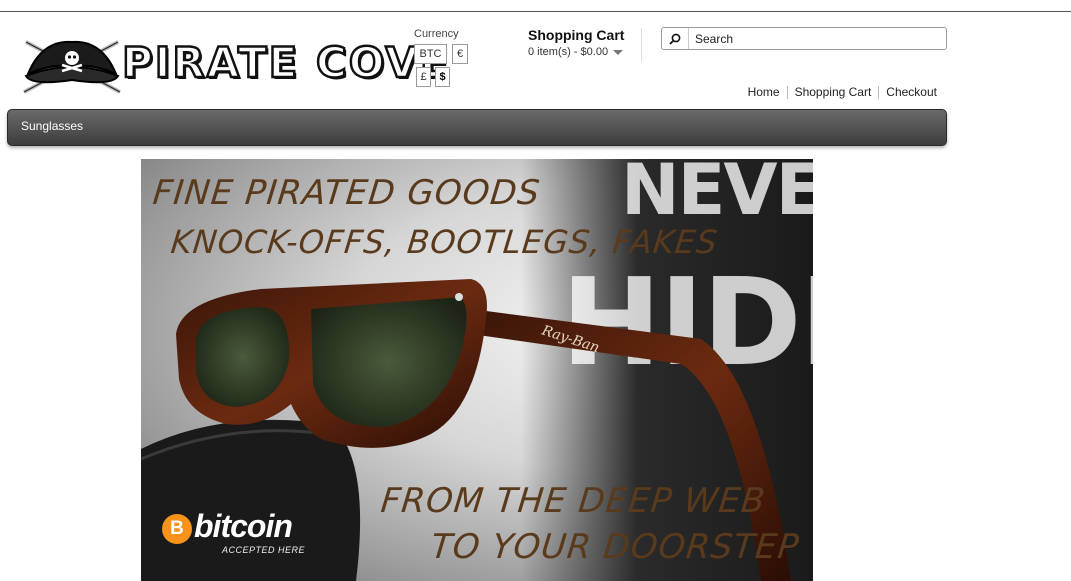 This screenshot has width=1071, height=581. What do you see at coordinates (460, 54) in the screenshot?
I see `currency-euro-button: €` at bounding box center [460, 54].